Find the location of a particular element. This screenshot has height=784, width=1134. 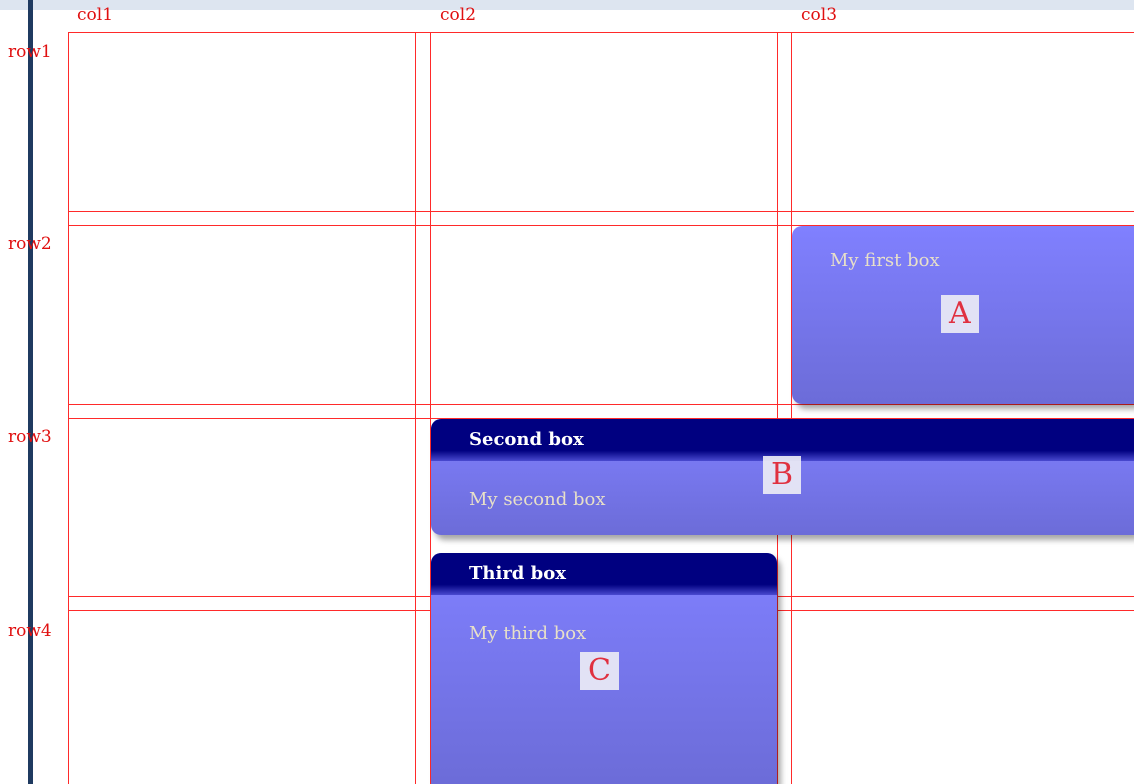

second-box-tag: B is located at coordinates (782, 475).